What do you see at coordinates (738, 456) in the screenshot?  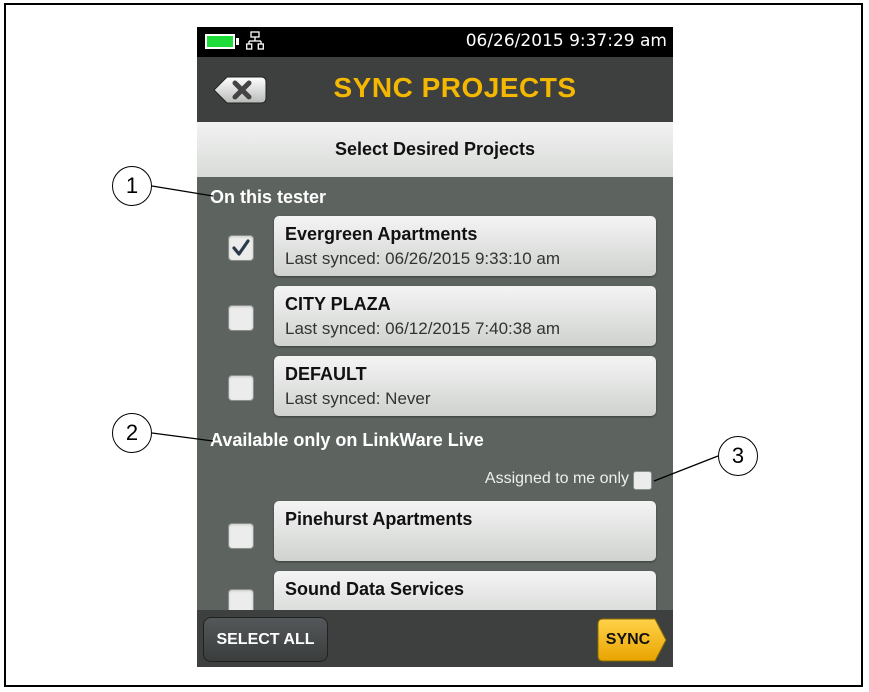 I see `callout-3: 3` at bounding box center [738, 456].